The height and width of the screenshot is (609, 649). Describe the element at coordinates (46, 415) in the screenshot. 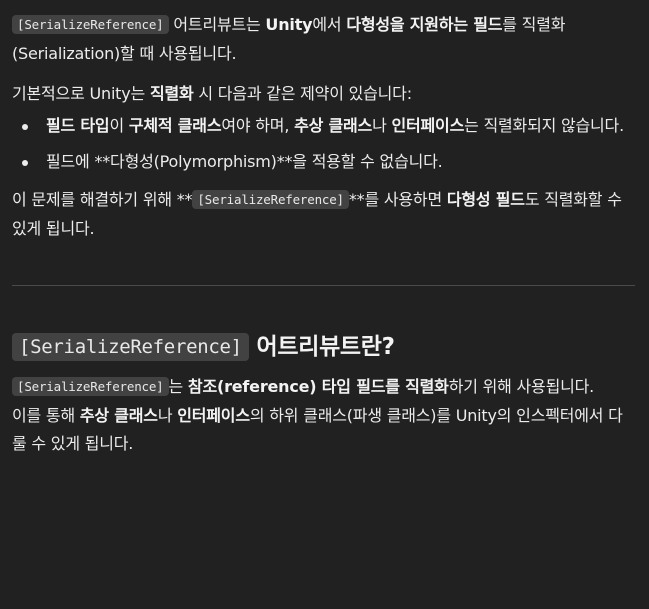

I see `text: 이를 통해` at that location.